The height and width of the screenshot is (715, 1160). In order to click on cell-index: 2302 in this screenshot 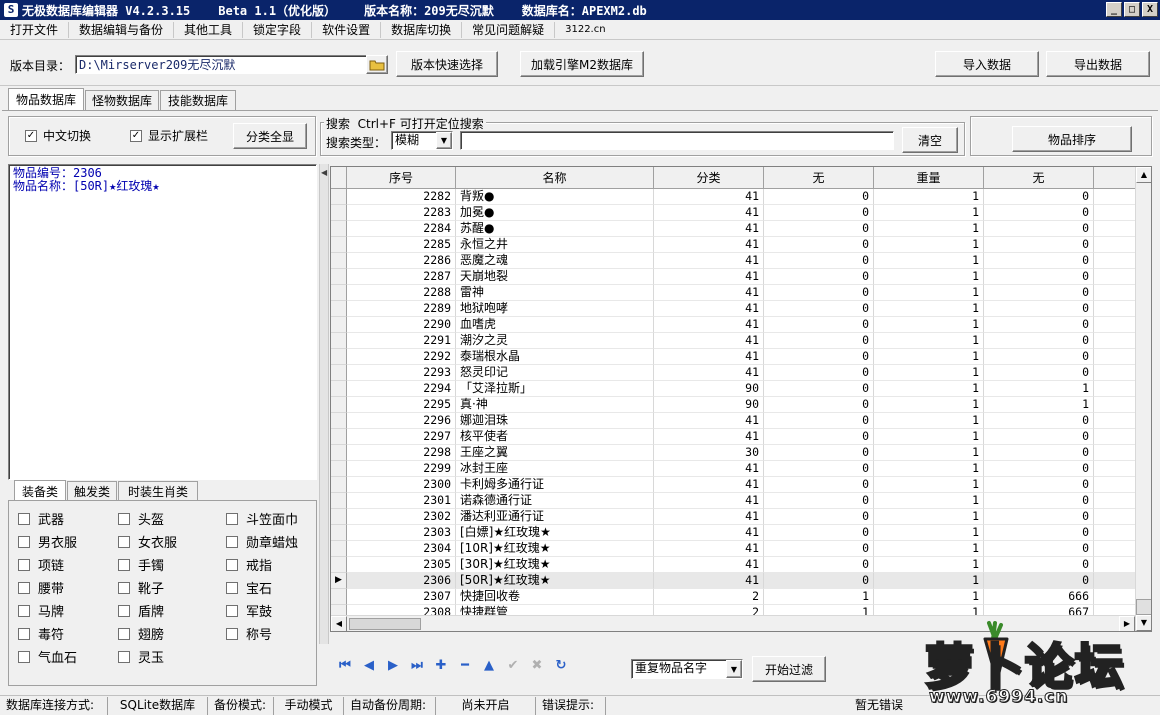, I will do `click(401, 517)`.